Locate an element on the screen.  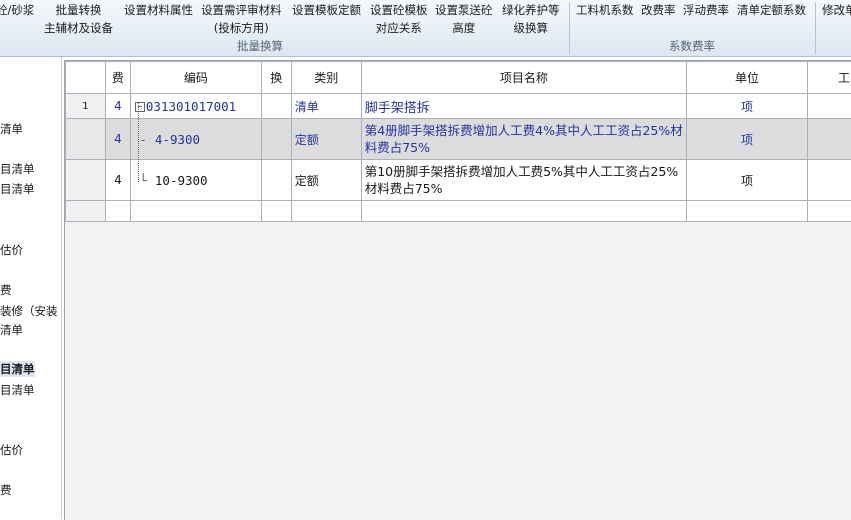
code-value: 4-9300 is located at coordinates (177, 139).